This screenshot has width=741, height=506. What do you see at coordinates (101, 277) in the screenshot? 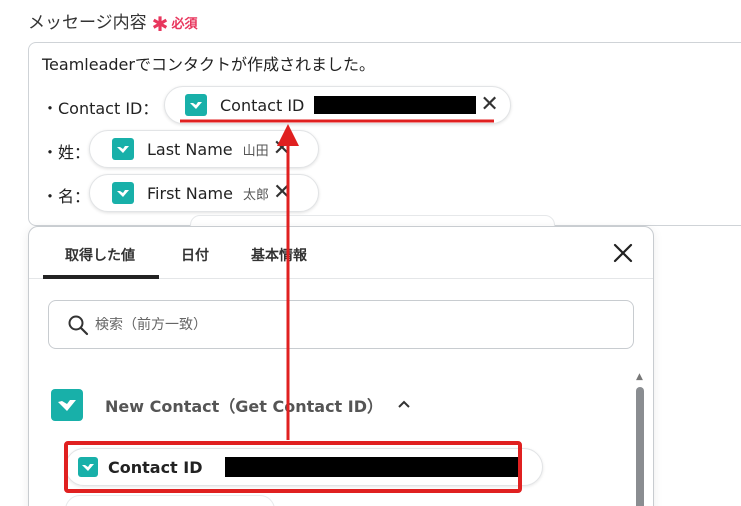
I see `active-tab-indicator` at bounding box center [101, 277].